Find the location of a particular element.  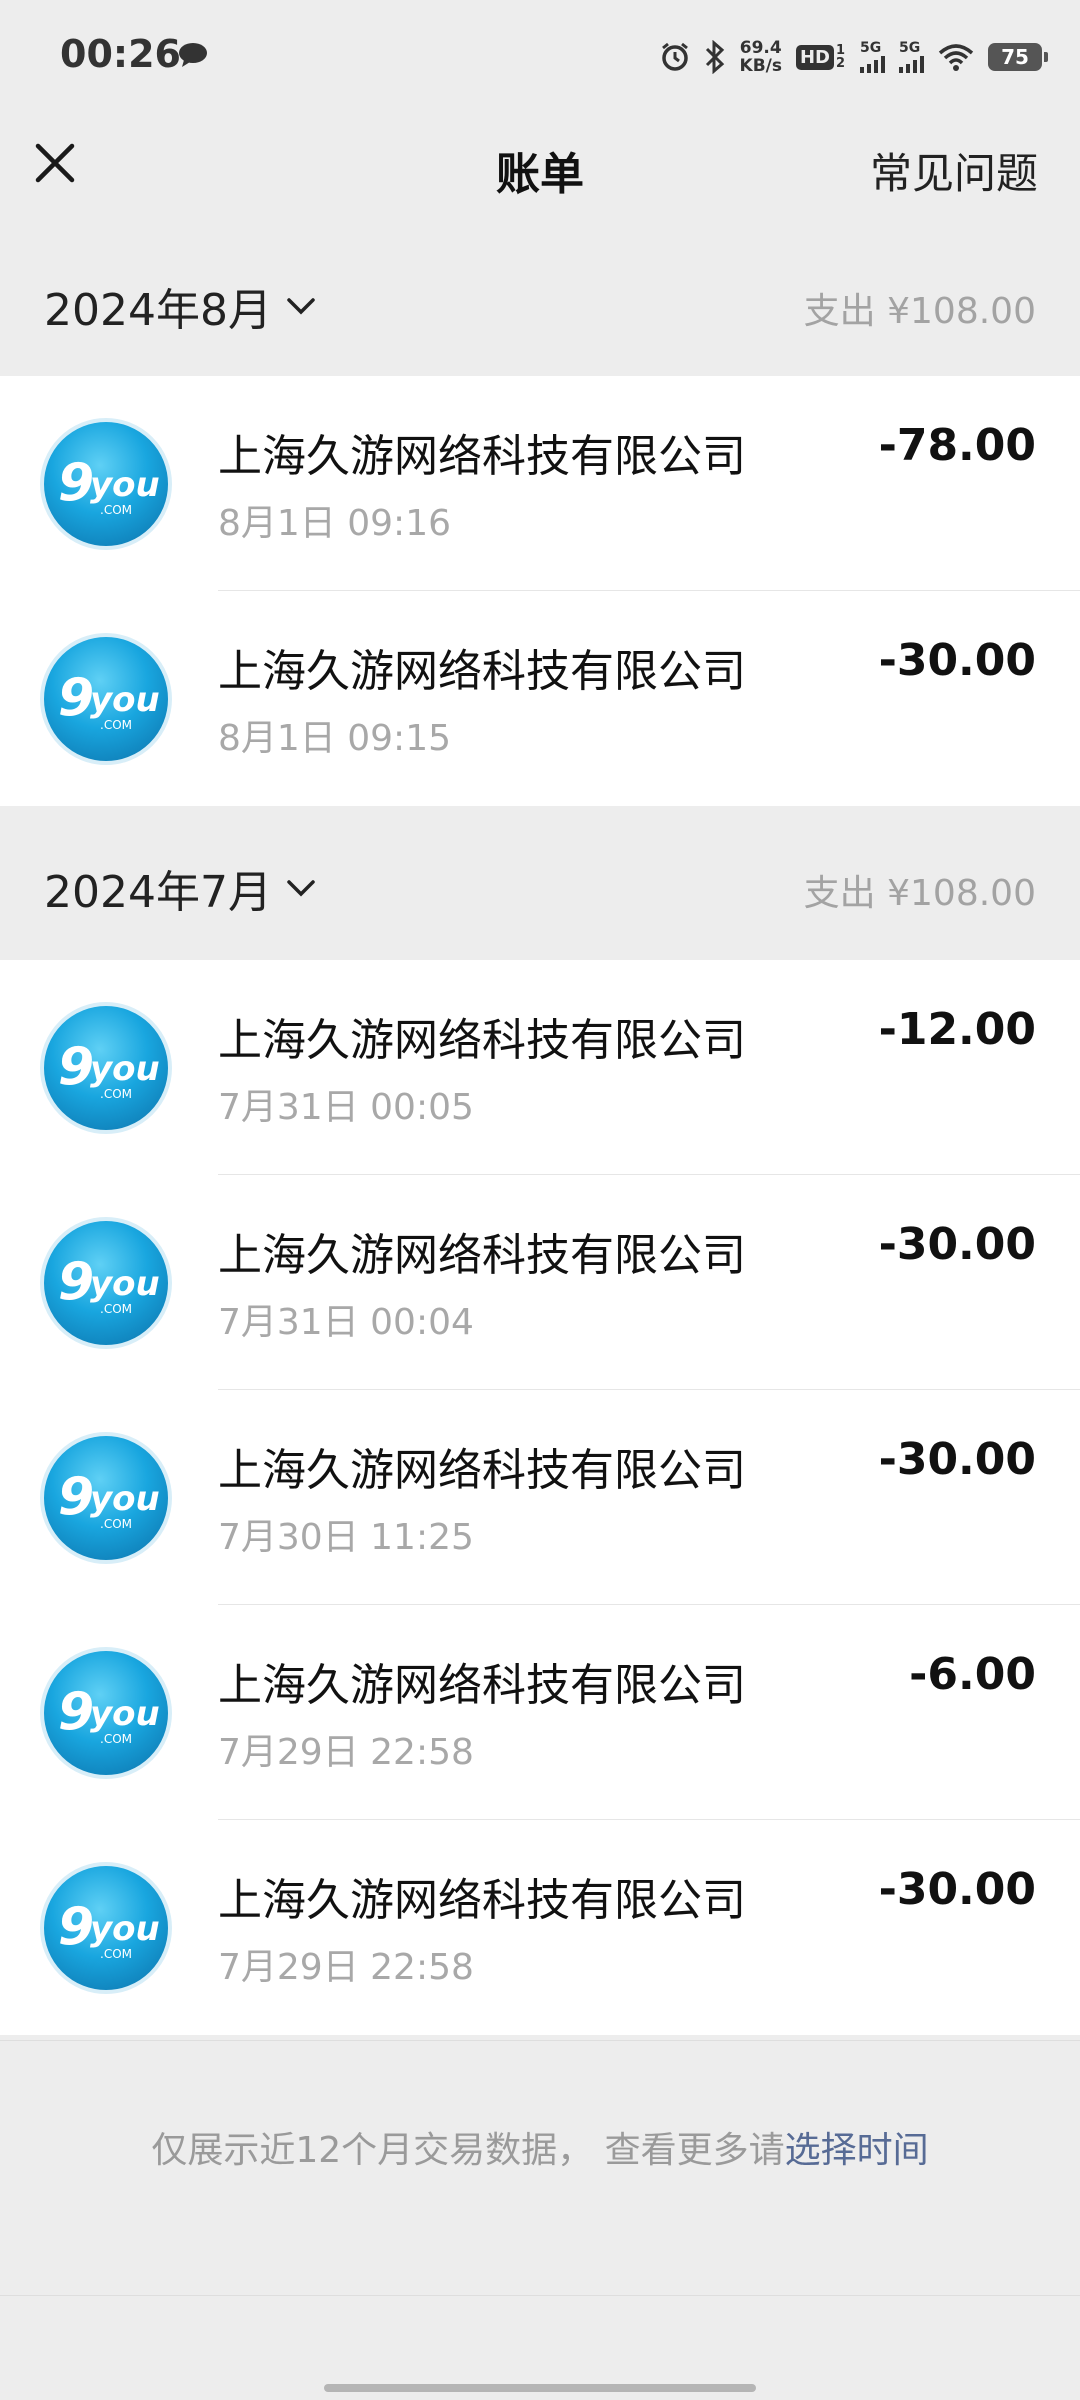

month-label: 2024年8月 is located at coordinates (158, 310).